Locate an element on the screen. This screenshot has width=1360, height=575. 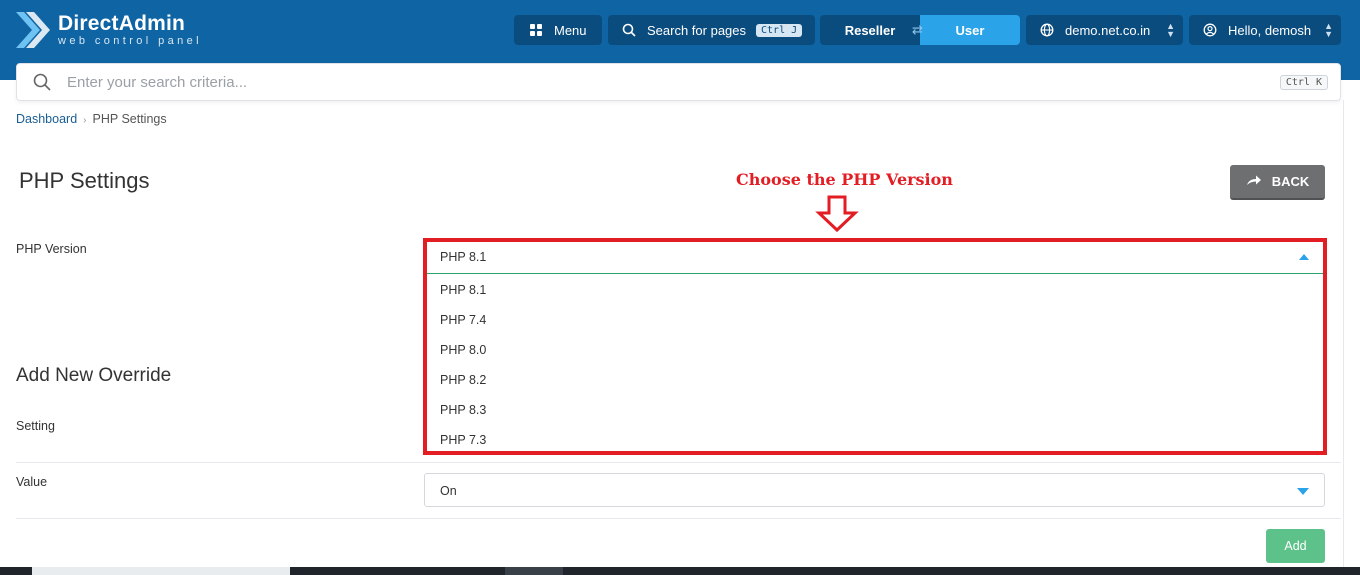
breadcrumb-current: PHP Settings is located at coordinates (129, 119).